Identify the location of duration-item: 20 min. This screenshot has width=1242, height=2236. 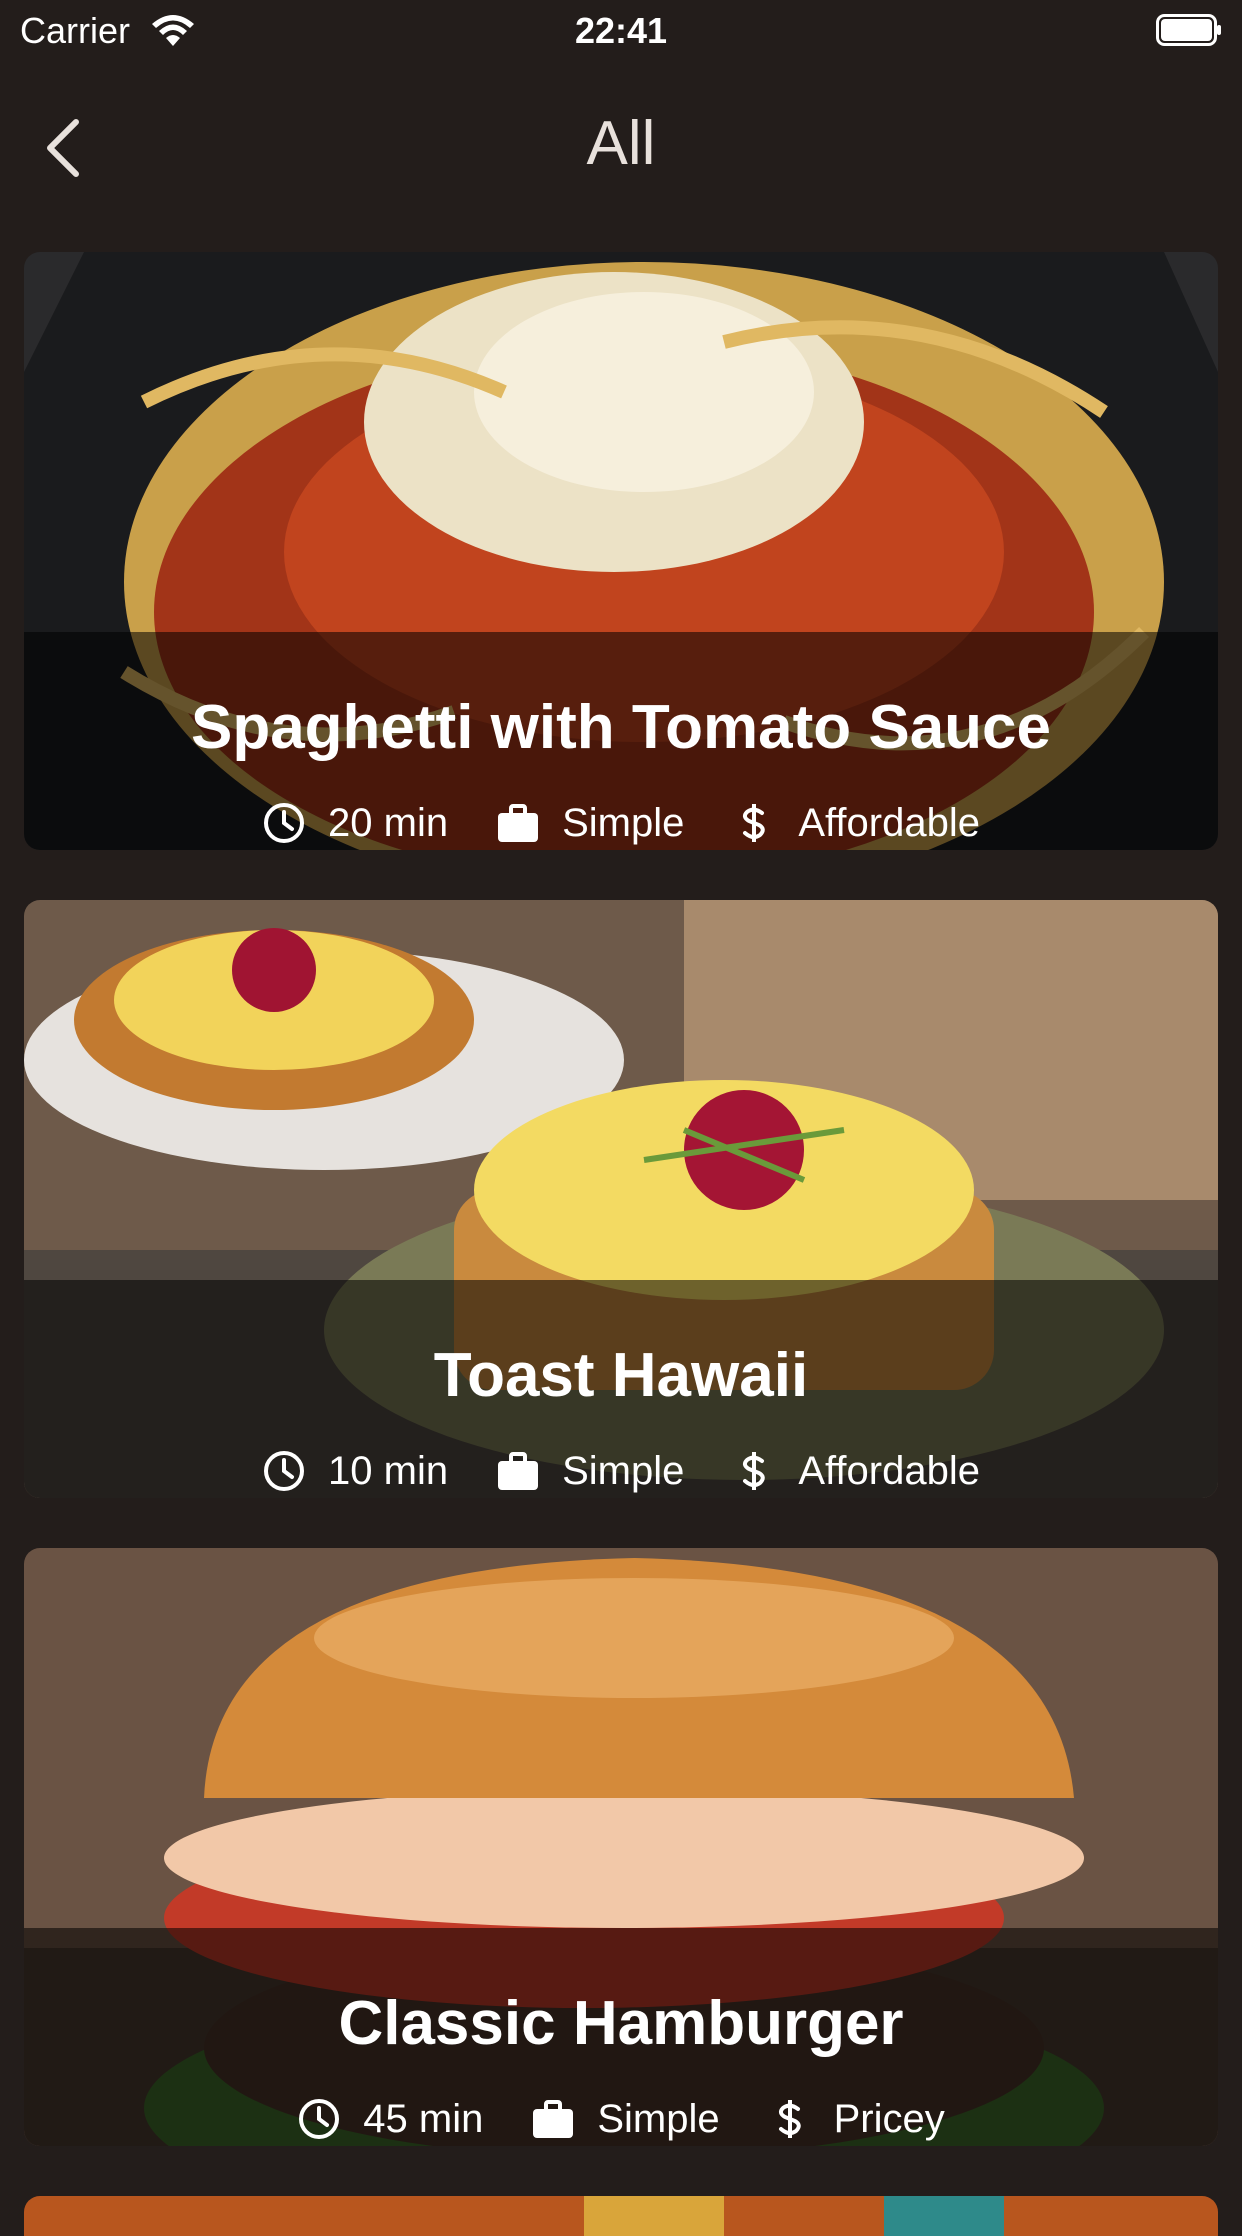
(355, 823).